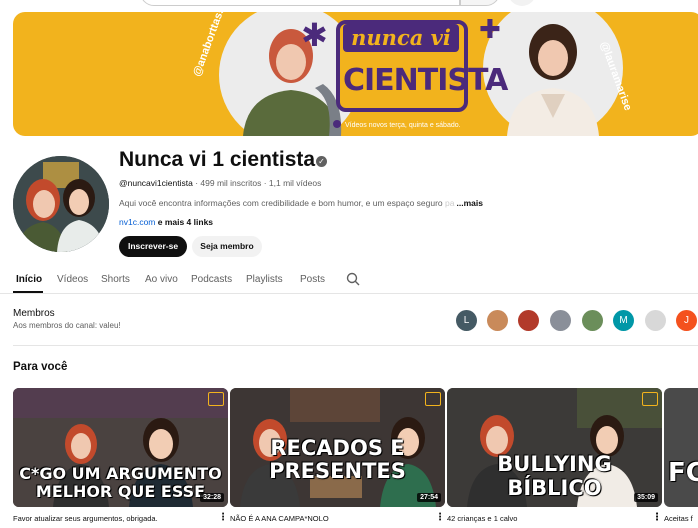 This screenshot has width=698, height=528. I want to click on member-avatar: J, so click(686, 320).